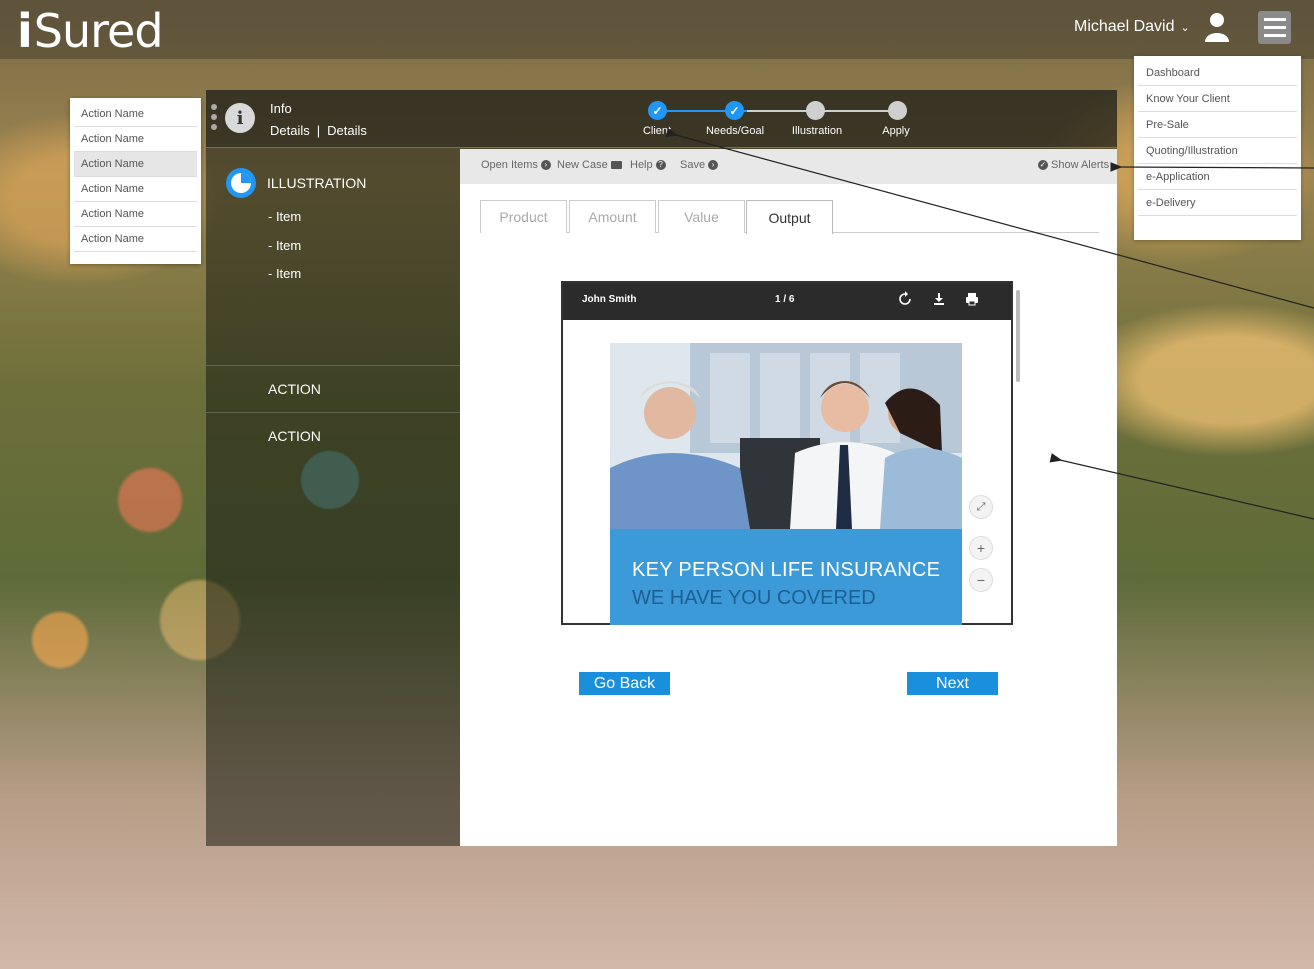 This screenshot has height=969, width=1314. What do you see at coordinates (734, 110) in the screenshot?
I see `step-needs-goal-check-icon: ✓` at bounding box center [734, 110].